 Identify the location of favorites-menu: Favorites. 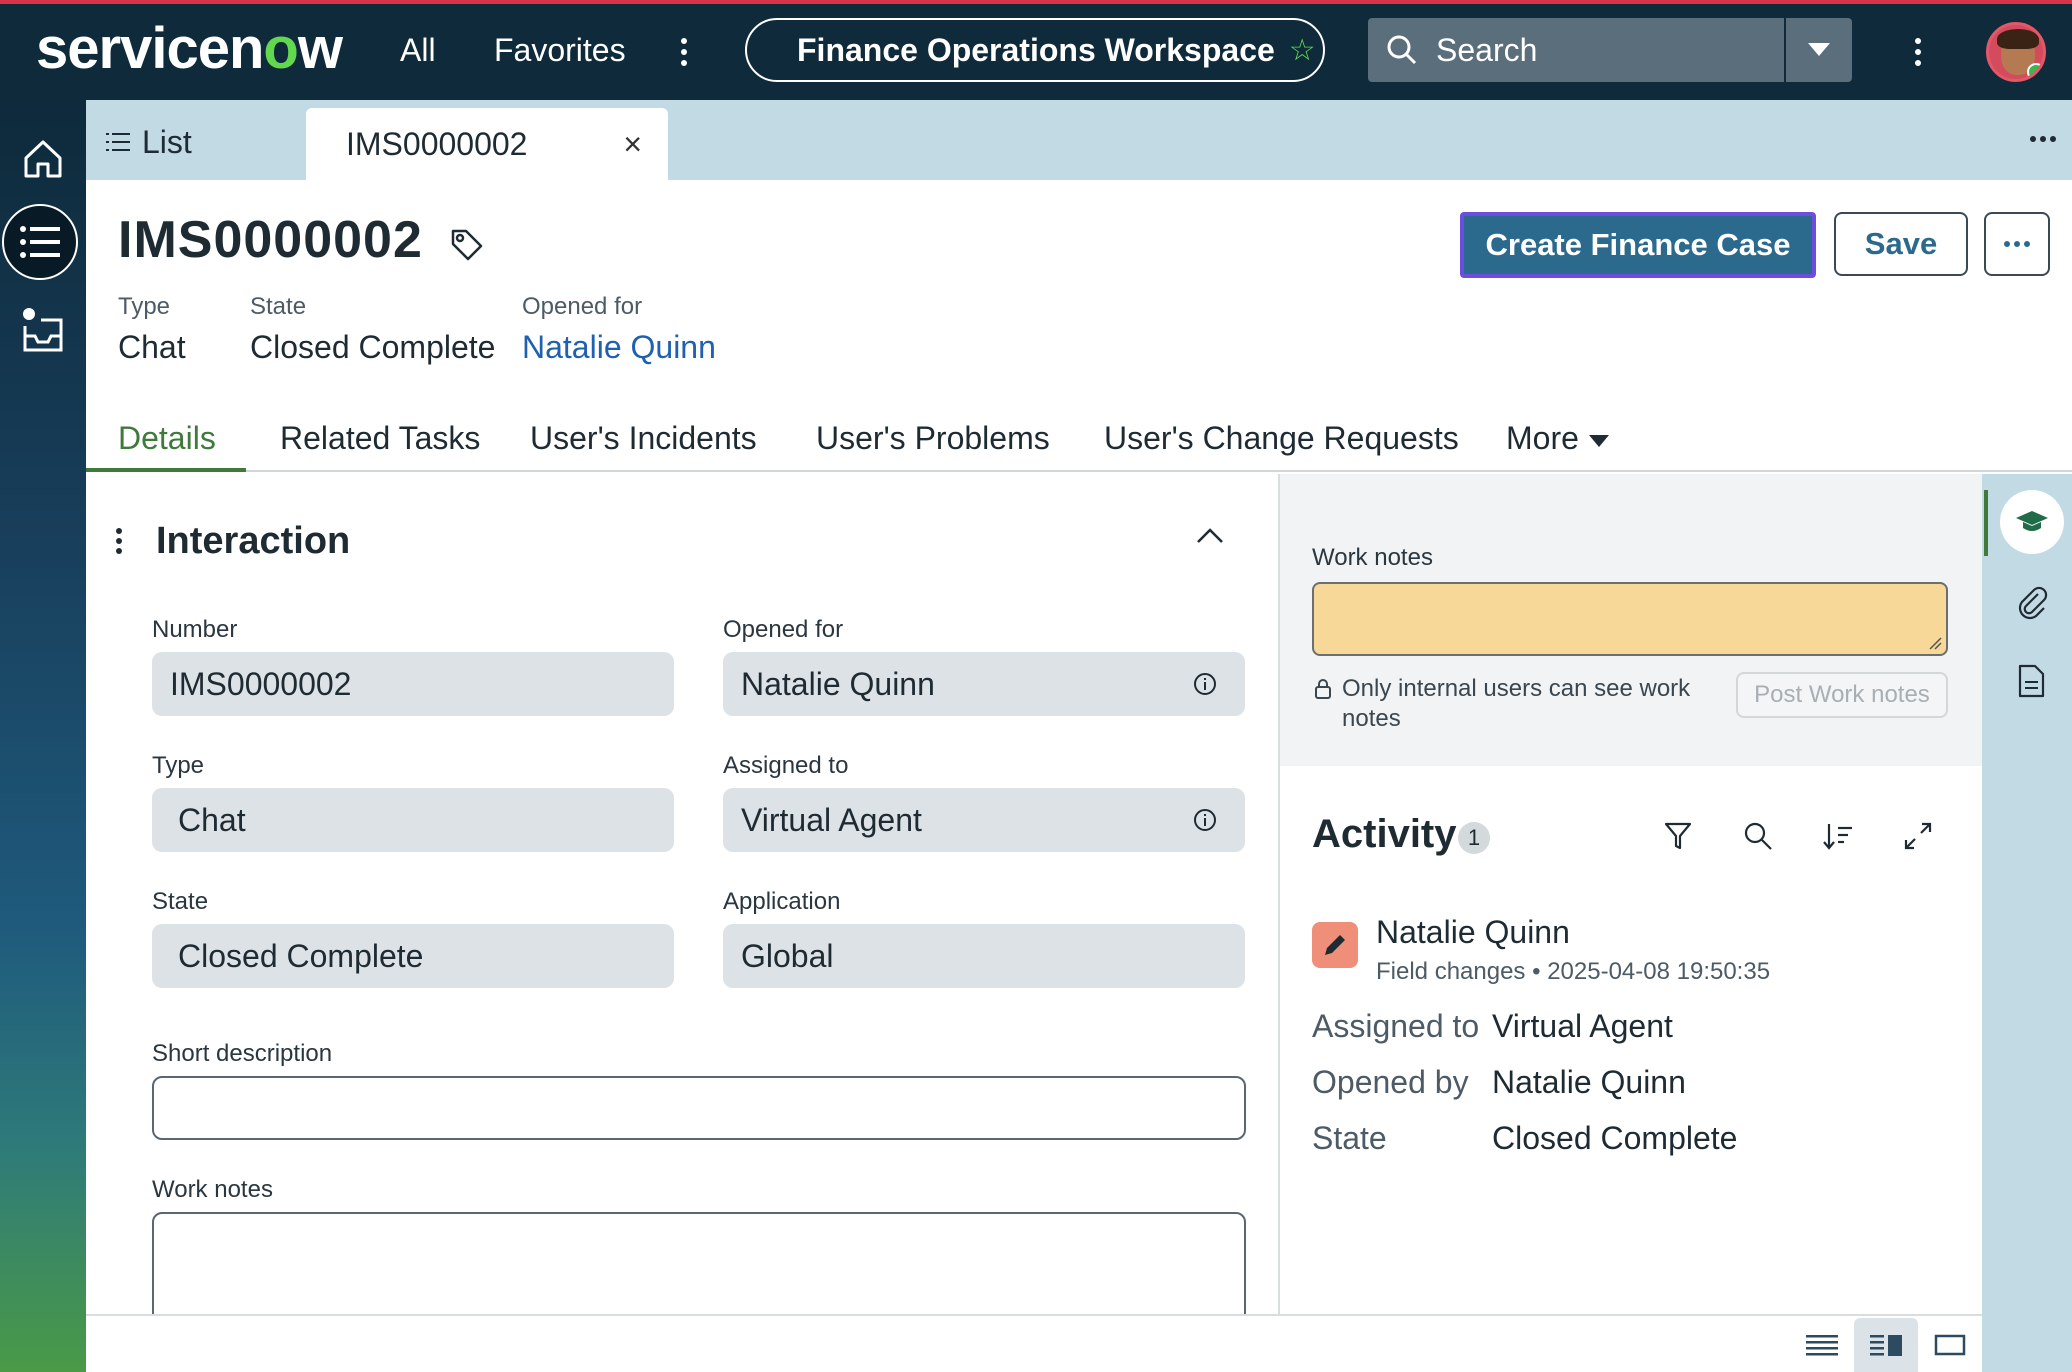
(560, 50).